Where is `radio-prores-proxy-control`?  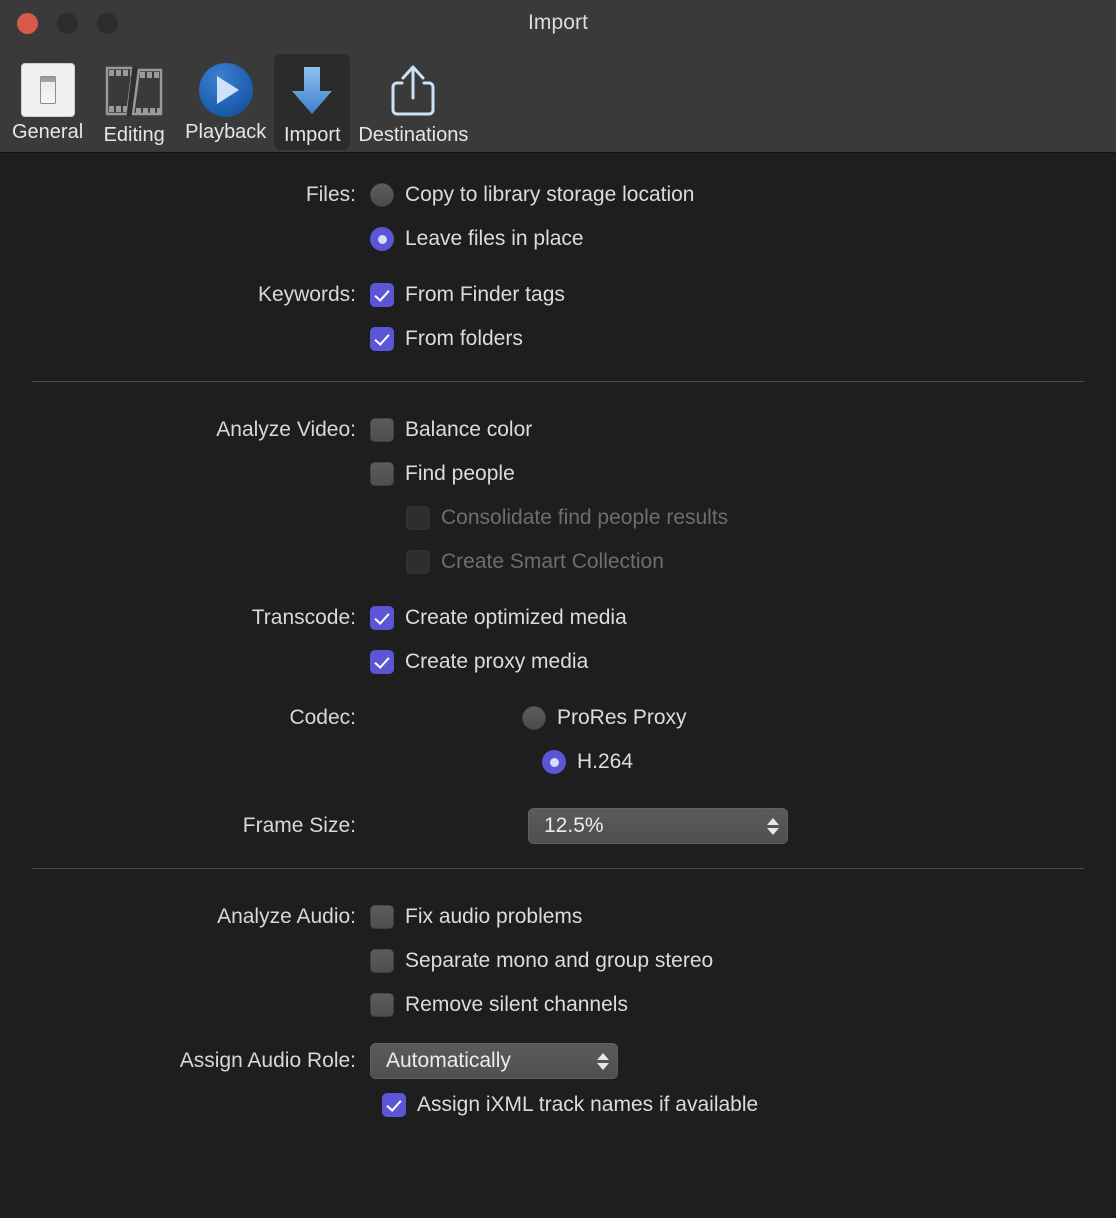 radio-prores-proxy-control is located at coordinates (534, 718).